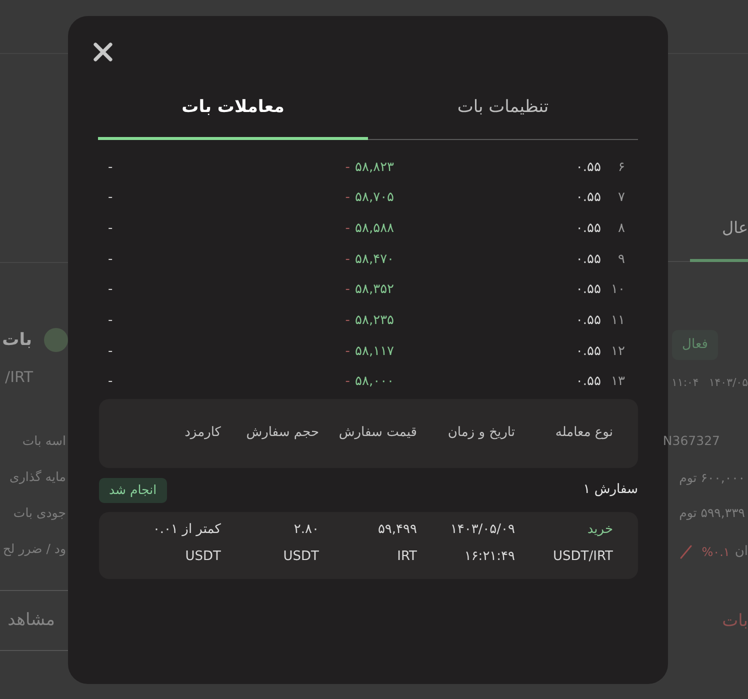  What do you see at coordinates (719, 240) in the screenshot?
I see `page-tab: عال` at bounding box center [719, 240].